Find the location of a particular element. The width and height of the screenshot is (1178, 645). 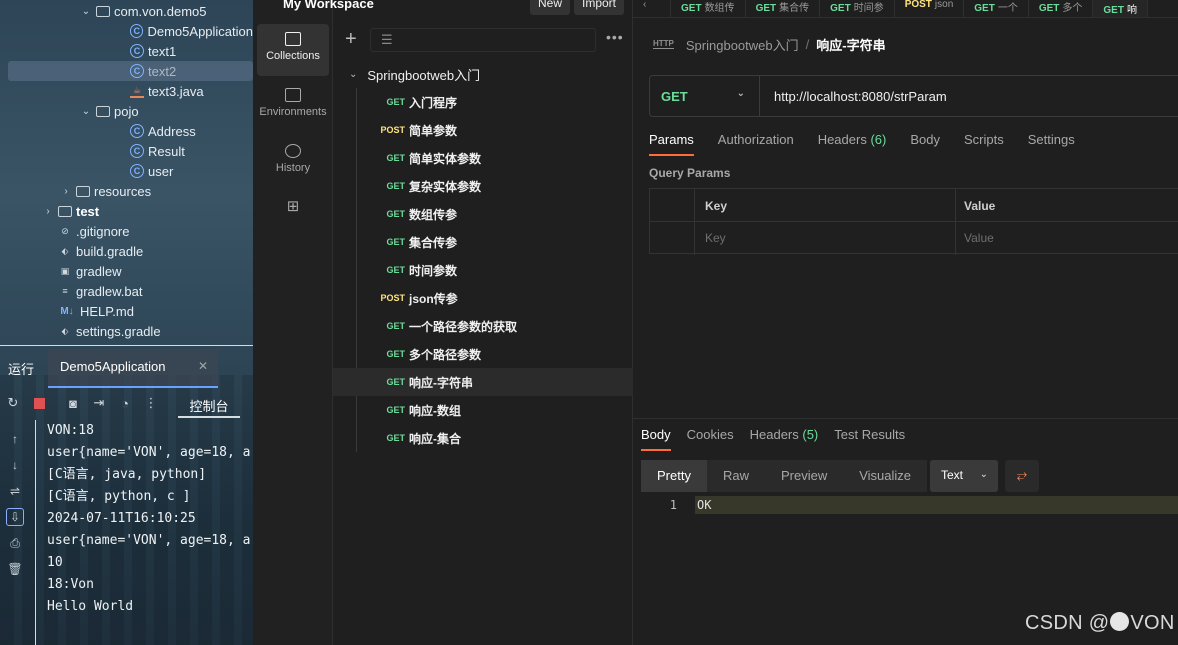

tab-label: Test Results is located at coordinates (870, 434).